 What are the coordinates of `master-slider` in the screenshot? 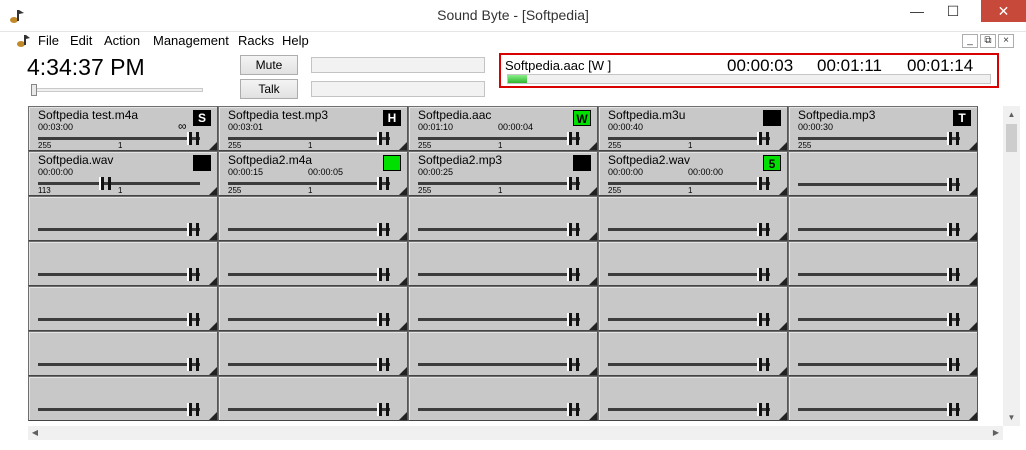 It's located at (117, 90).